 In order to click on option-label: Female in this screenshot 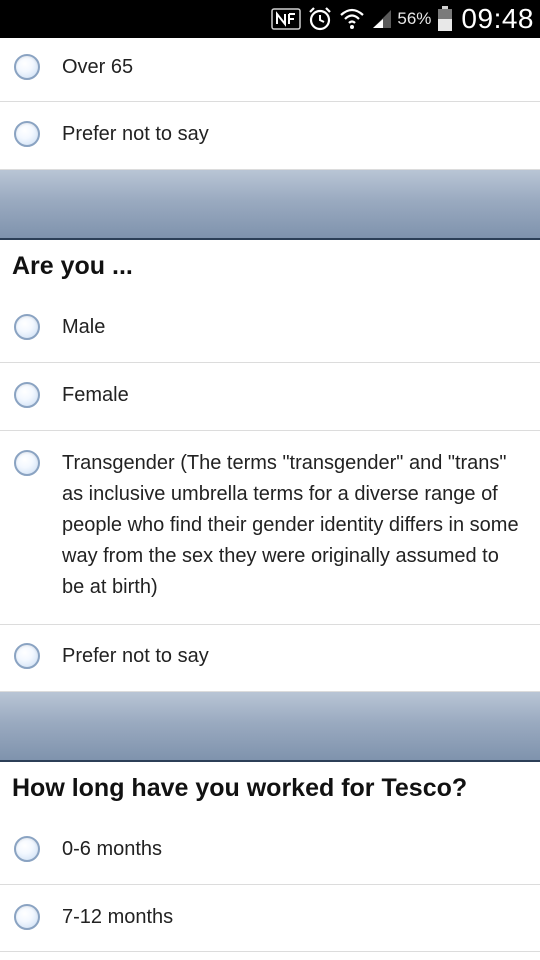, I will do `click(95, 395)`.